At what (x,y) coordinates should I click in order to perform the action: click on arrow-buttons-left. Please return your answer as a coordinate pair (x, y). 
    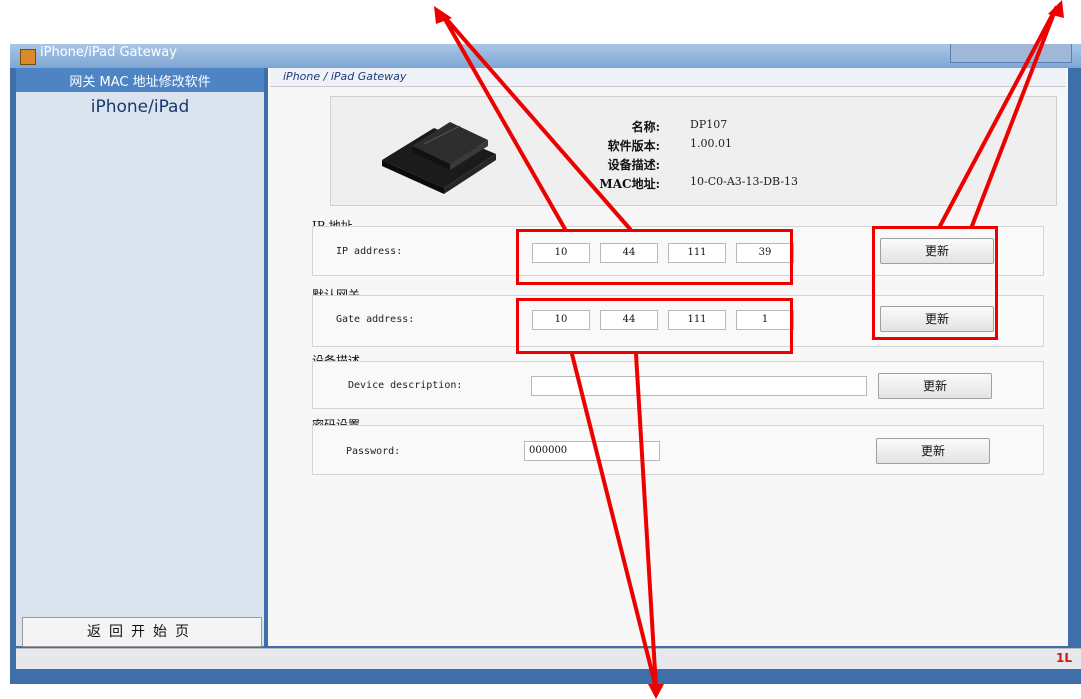
    Looking at the image, I should click on (998, 117).